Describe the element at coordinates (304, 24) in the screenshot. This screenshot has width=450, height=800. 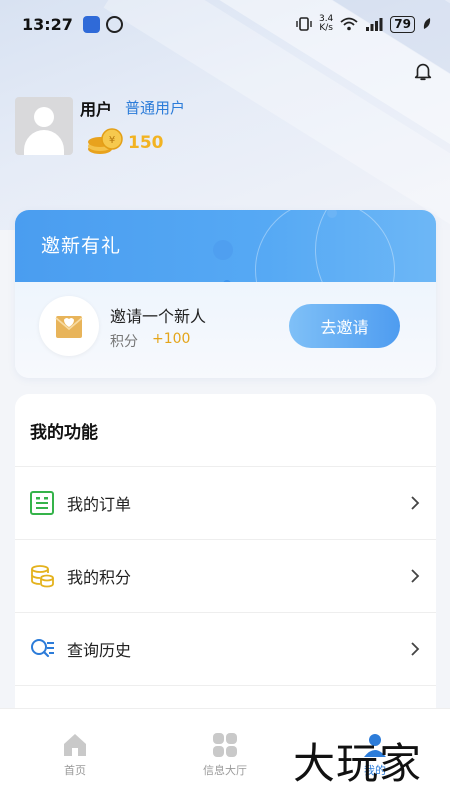
I see `vibrate-icon` at that location.